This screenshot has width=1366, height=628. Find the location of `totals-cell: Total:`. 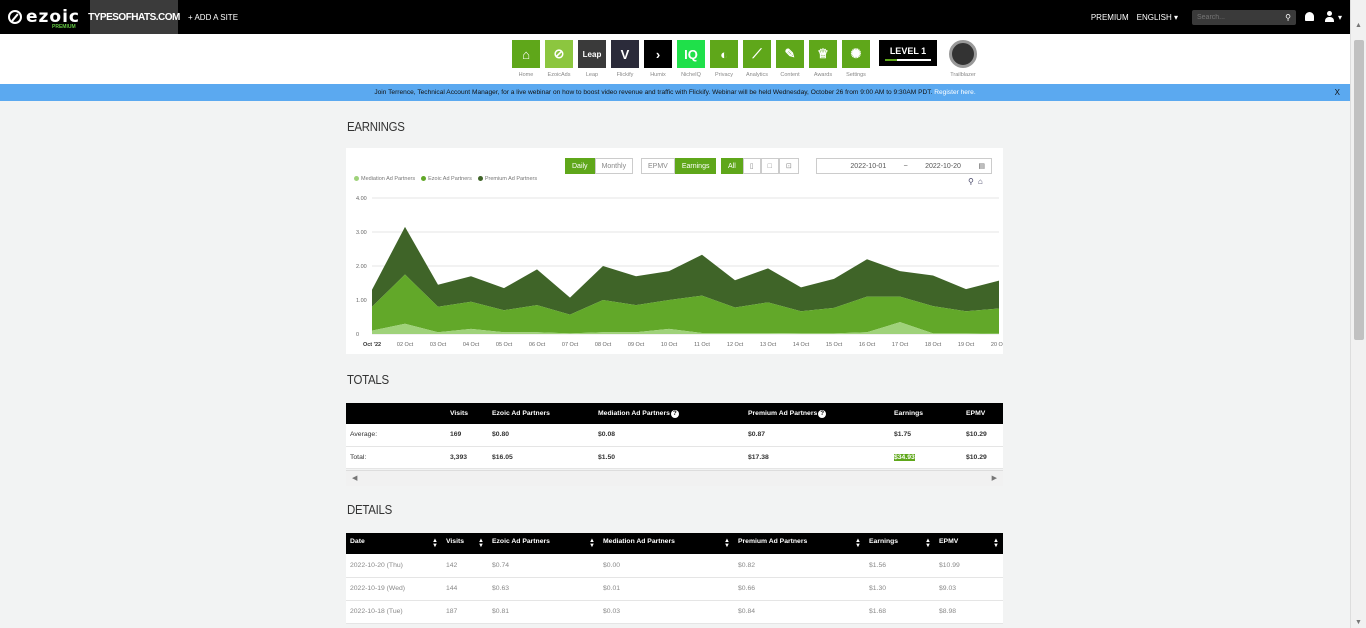

totals-cell: Total: is located at coordinates (396, 457).